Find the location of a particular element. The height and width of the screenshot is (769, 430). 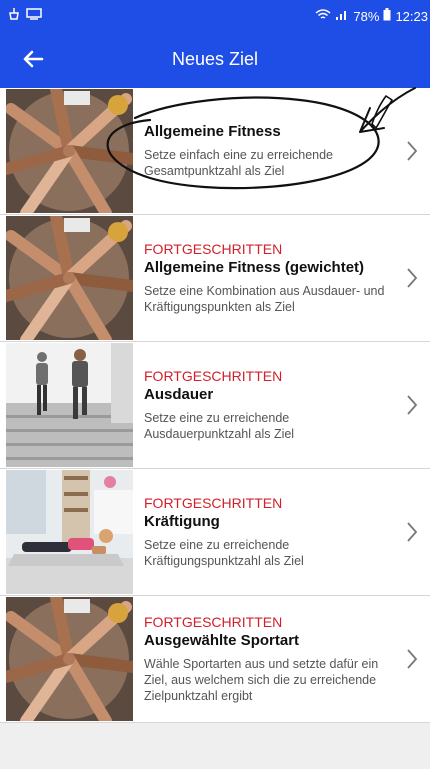

signal-icon is located at coordinates (342, 16).